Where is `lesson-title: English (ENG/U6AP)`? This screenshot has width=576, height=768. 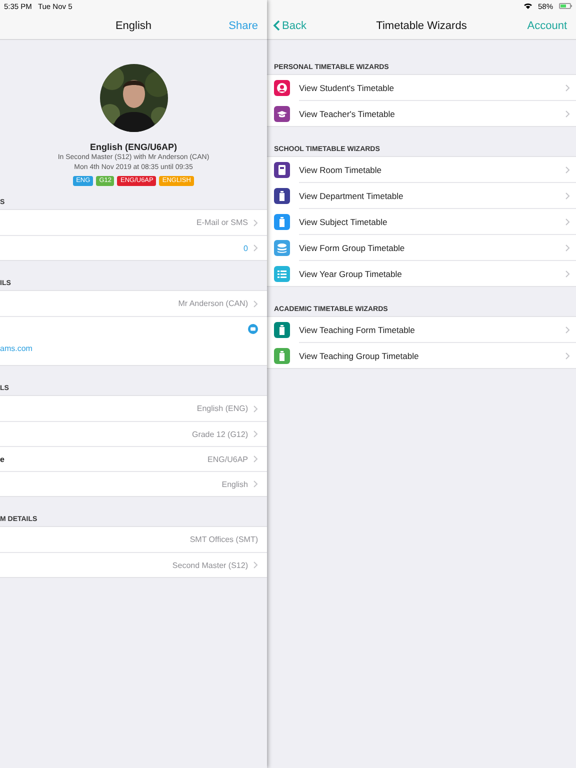
lesson-title: English (ENG/U6AP) is located at coordinates (133, 147).